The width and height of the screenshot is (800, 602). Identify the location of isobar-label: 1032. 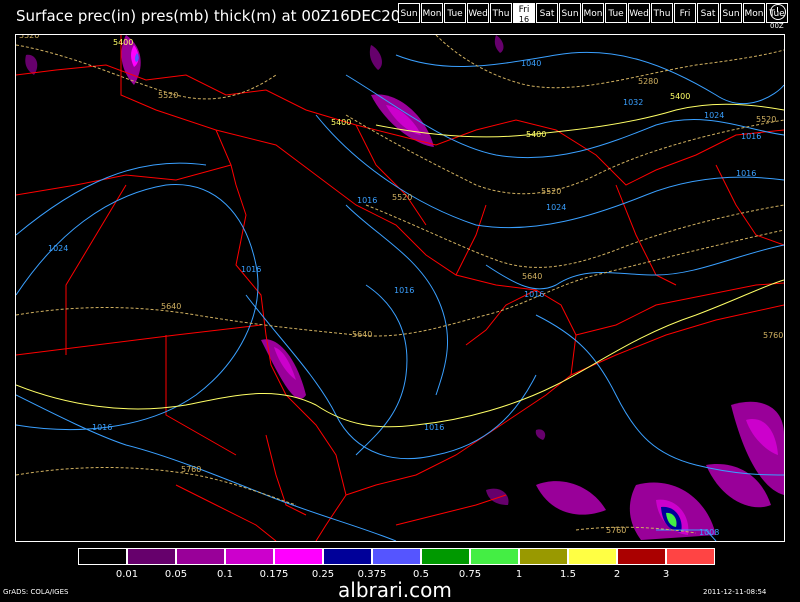
(633, 102).